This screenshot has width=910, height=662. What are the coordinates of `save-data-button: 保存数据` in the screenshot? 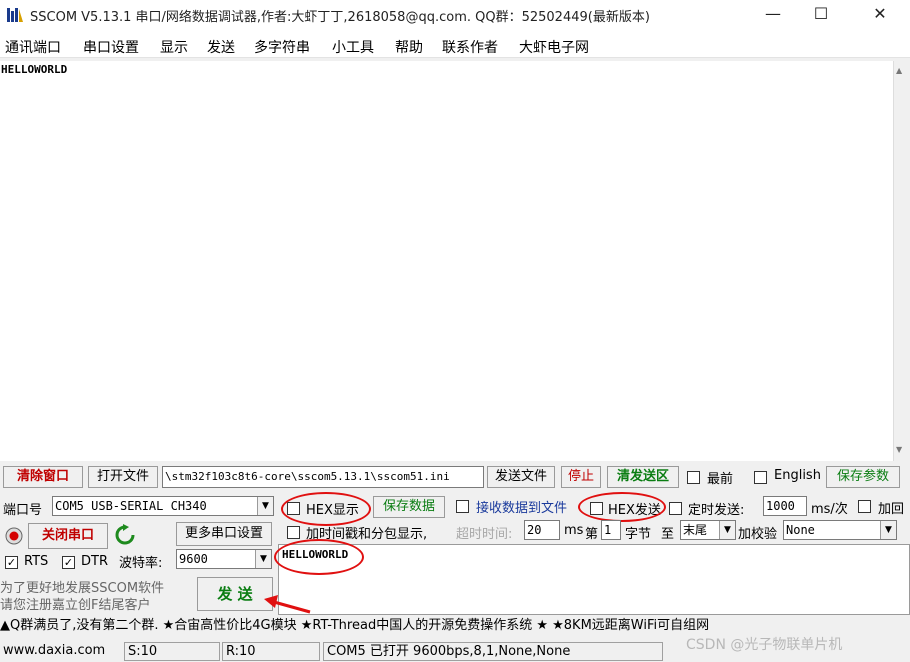 It's located at (409, 507).